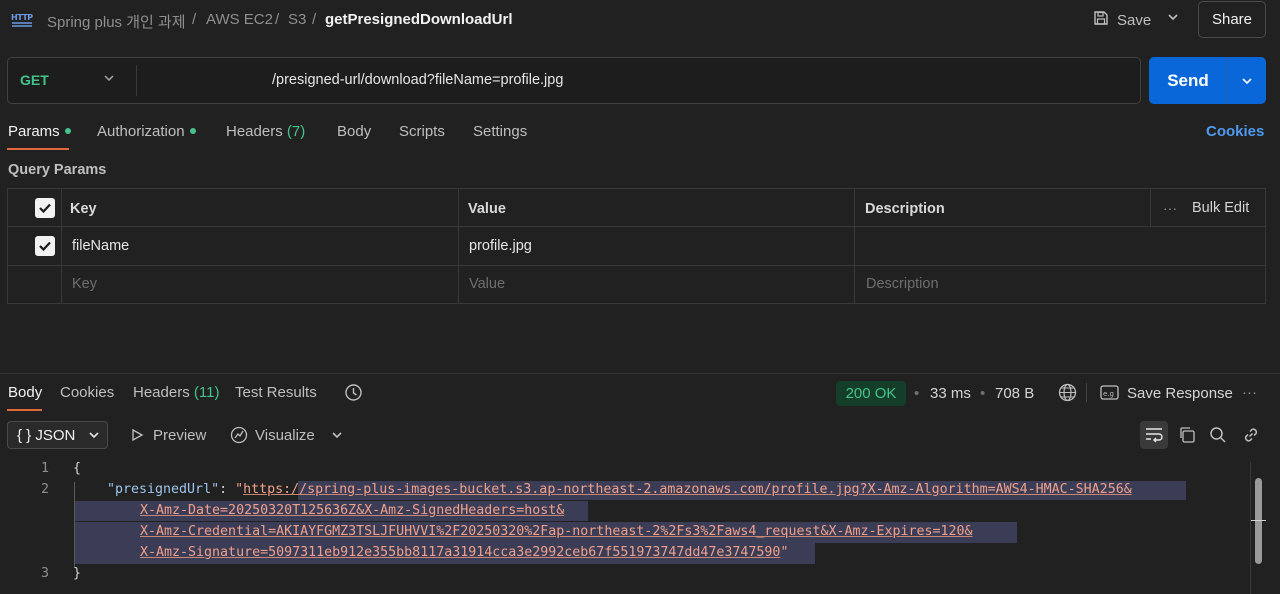 This screenshot has width=1280, height=594. I want to click on status-badge: 200 OK, so click(871, 393).